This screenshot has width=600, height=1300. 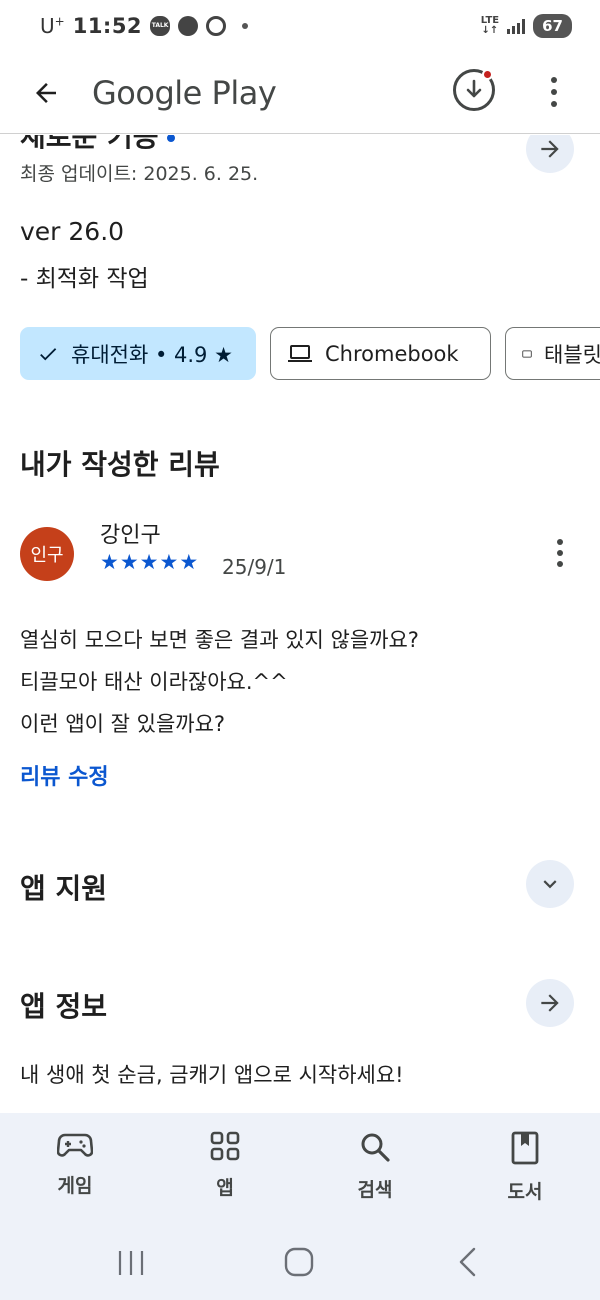 I want to click on kakaotalk-icon: TALK, so click(x=160, y=26).